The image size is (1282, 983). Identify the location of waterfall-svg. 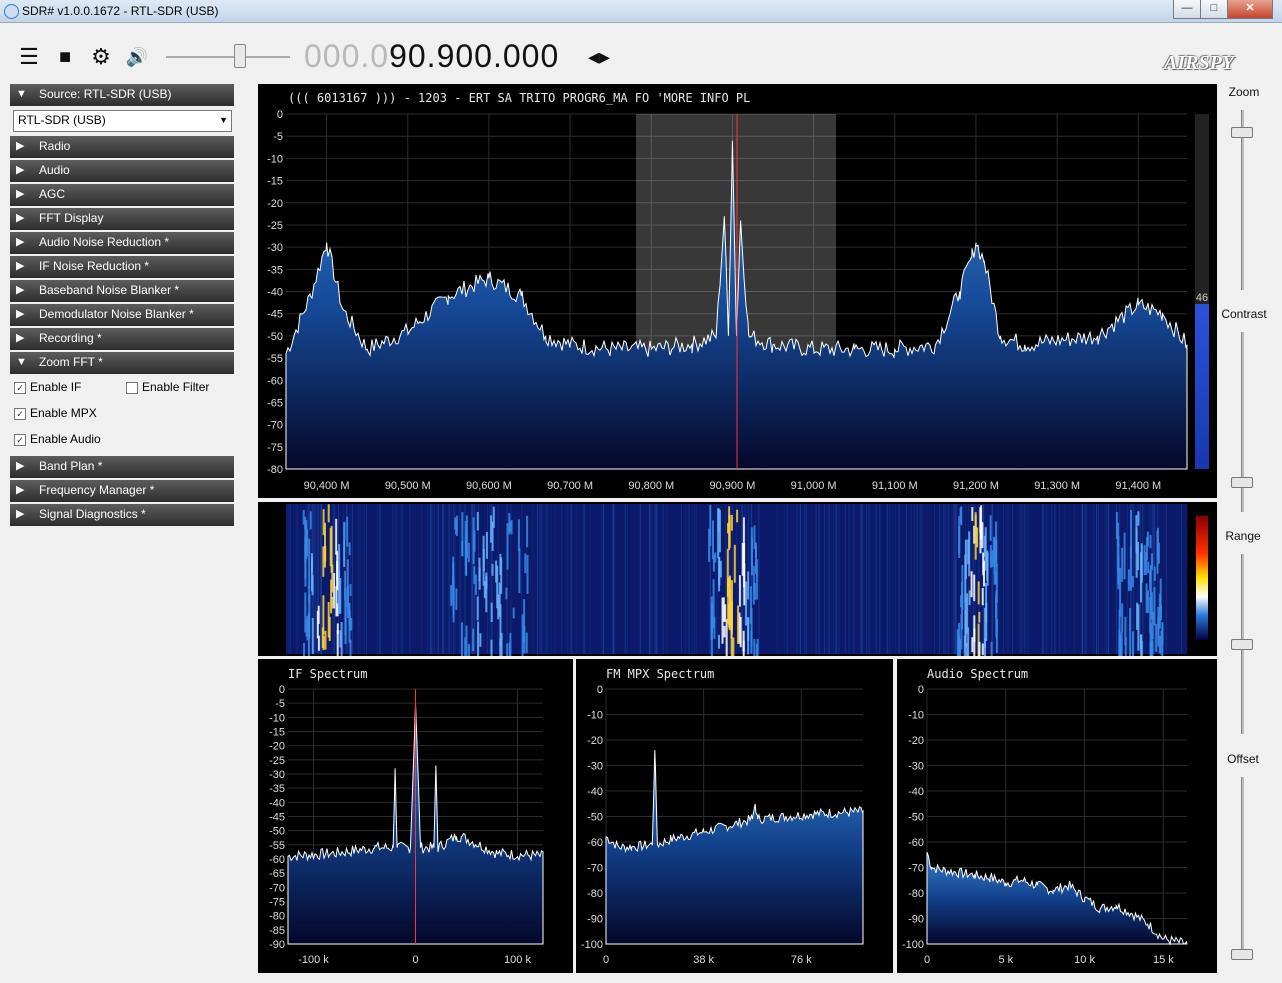
(737, 598).